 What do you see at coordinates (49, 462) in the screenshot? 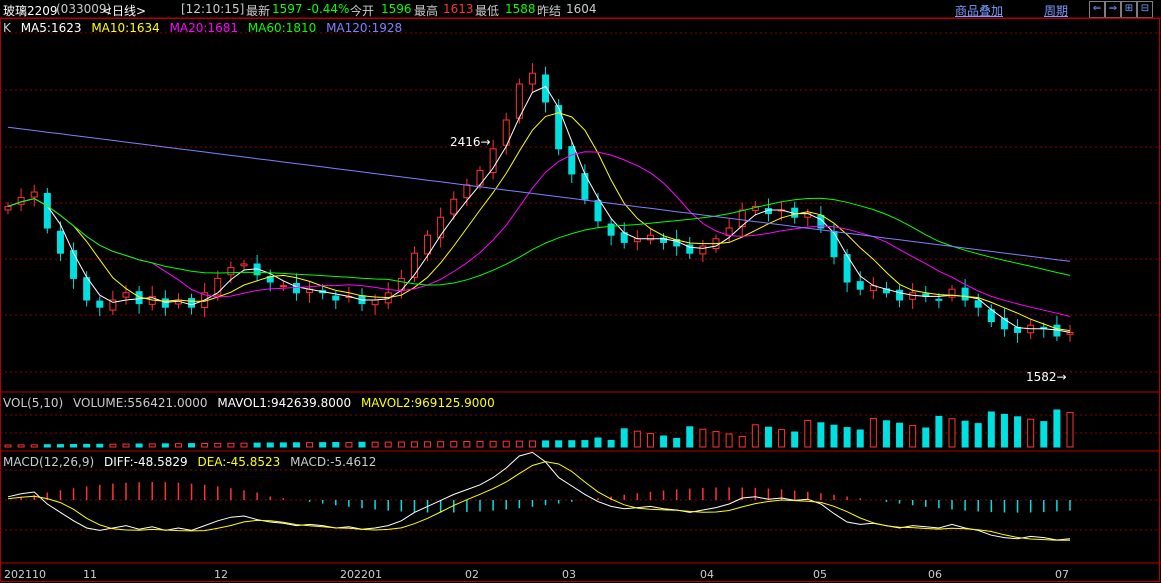
I see `macd-label: MACD(12,26,9)` at bounding box center [49, 462].